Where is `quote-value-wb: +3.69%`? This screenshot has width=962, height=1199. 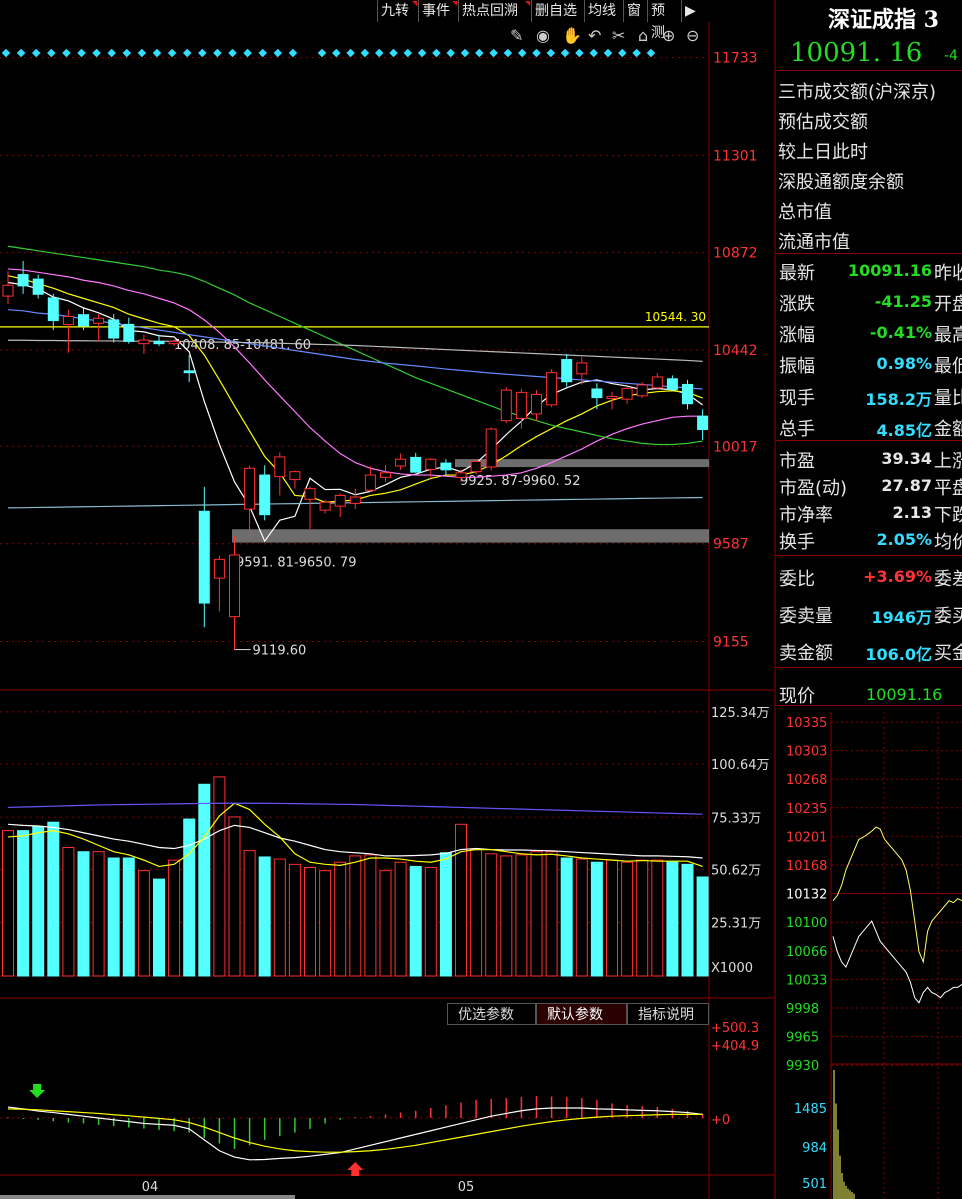 quote-value-wb: +3.69% is located at coordinates (897, 576).